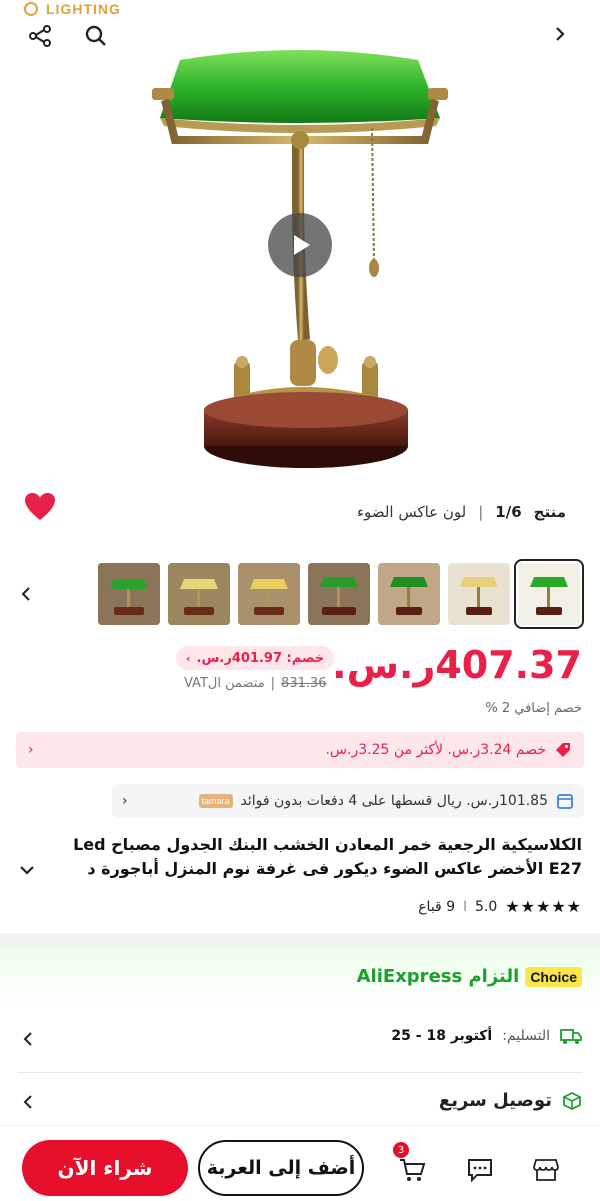  Describe the element at coordinates (300, 1072) in the screenshot. I see `divider-line` at that location.